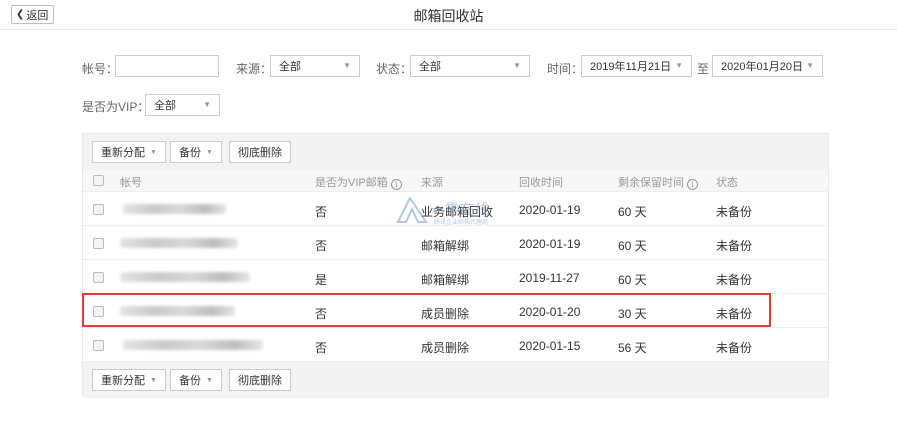 Image resolution: width=897 pixels, height=421 pixels. Describe the element at coordinates (430, 67) in the screenshot. I see `status-filter-value: 全部` at that location.